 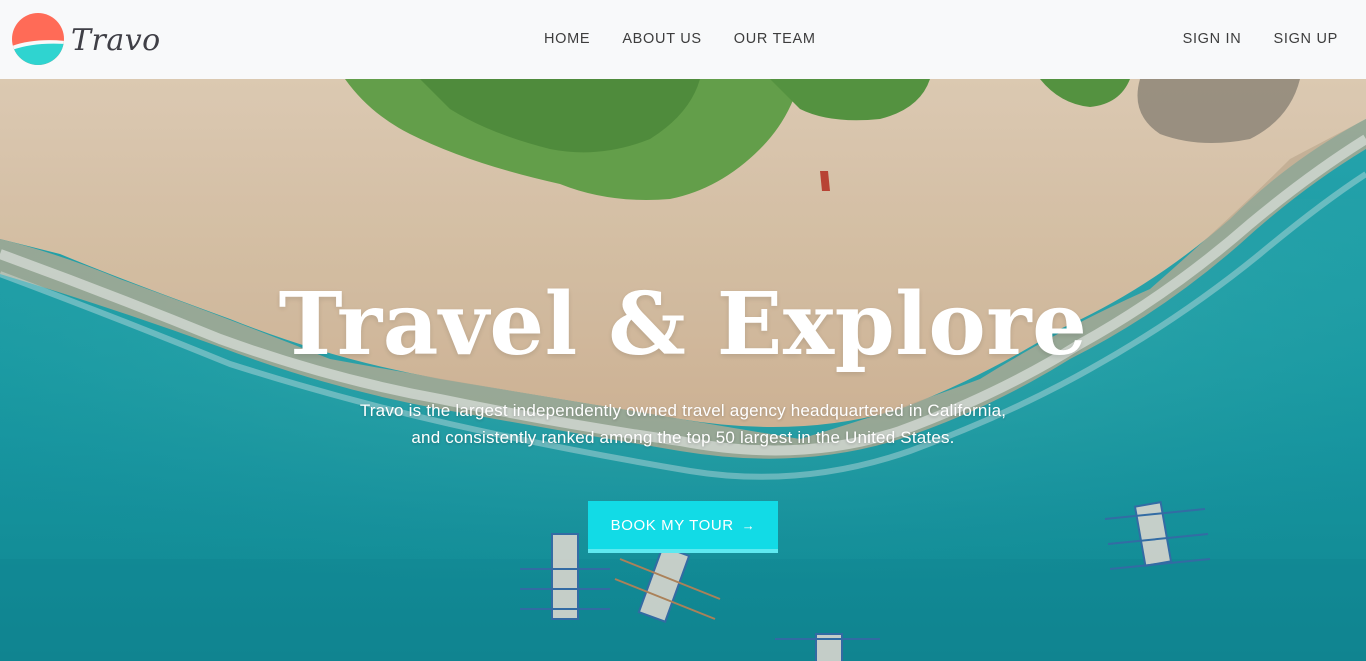 What do you see at coordinates (1244, 39) in the screenshot?
I see `auth-links: SIGN IN SIGN UP` at bounding box center [1244, 39].